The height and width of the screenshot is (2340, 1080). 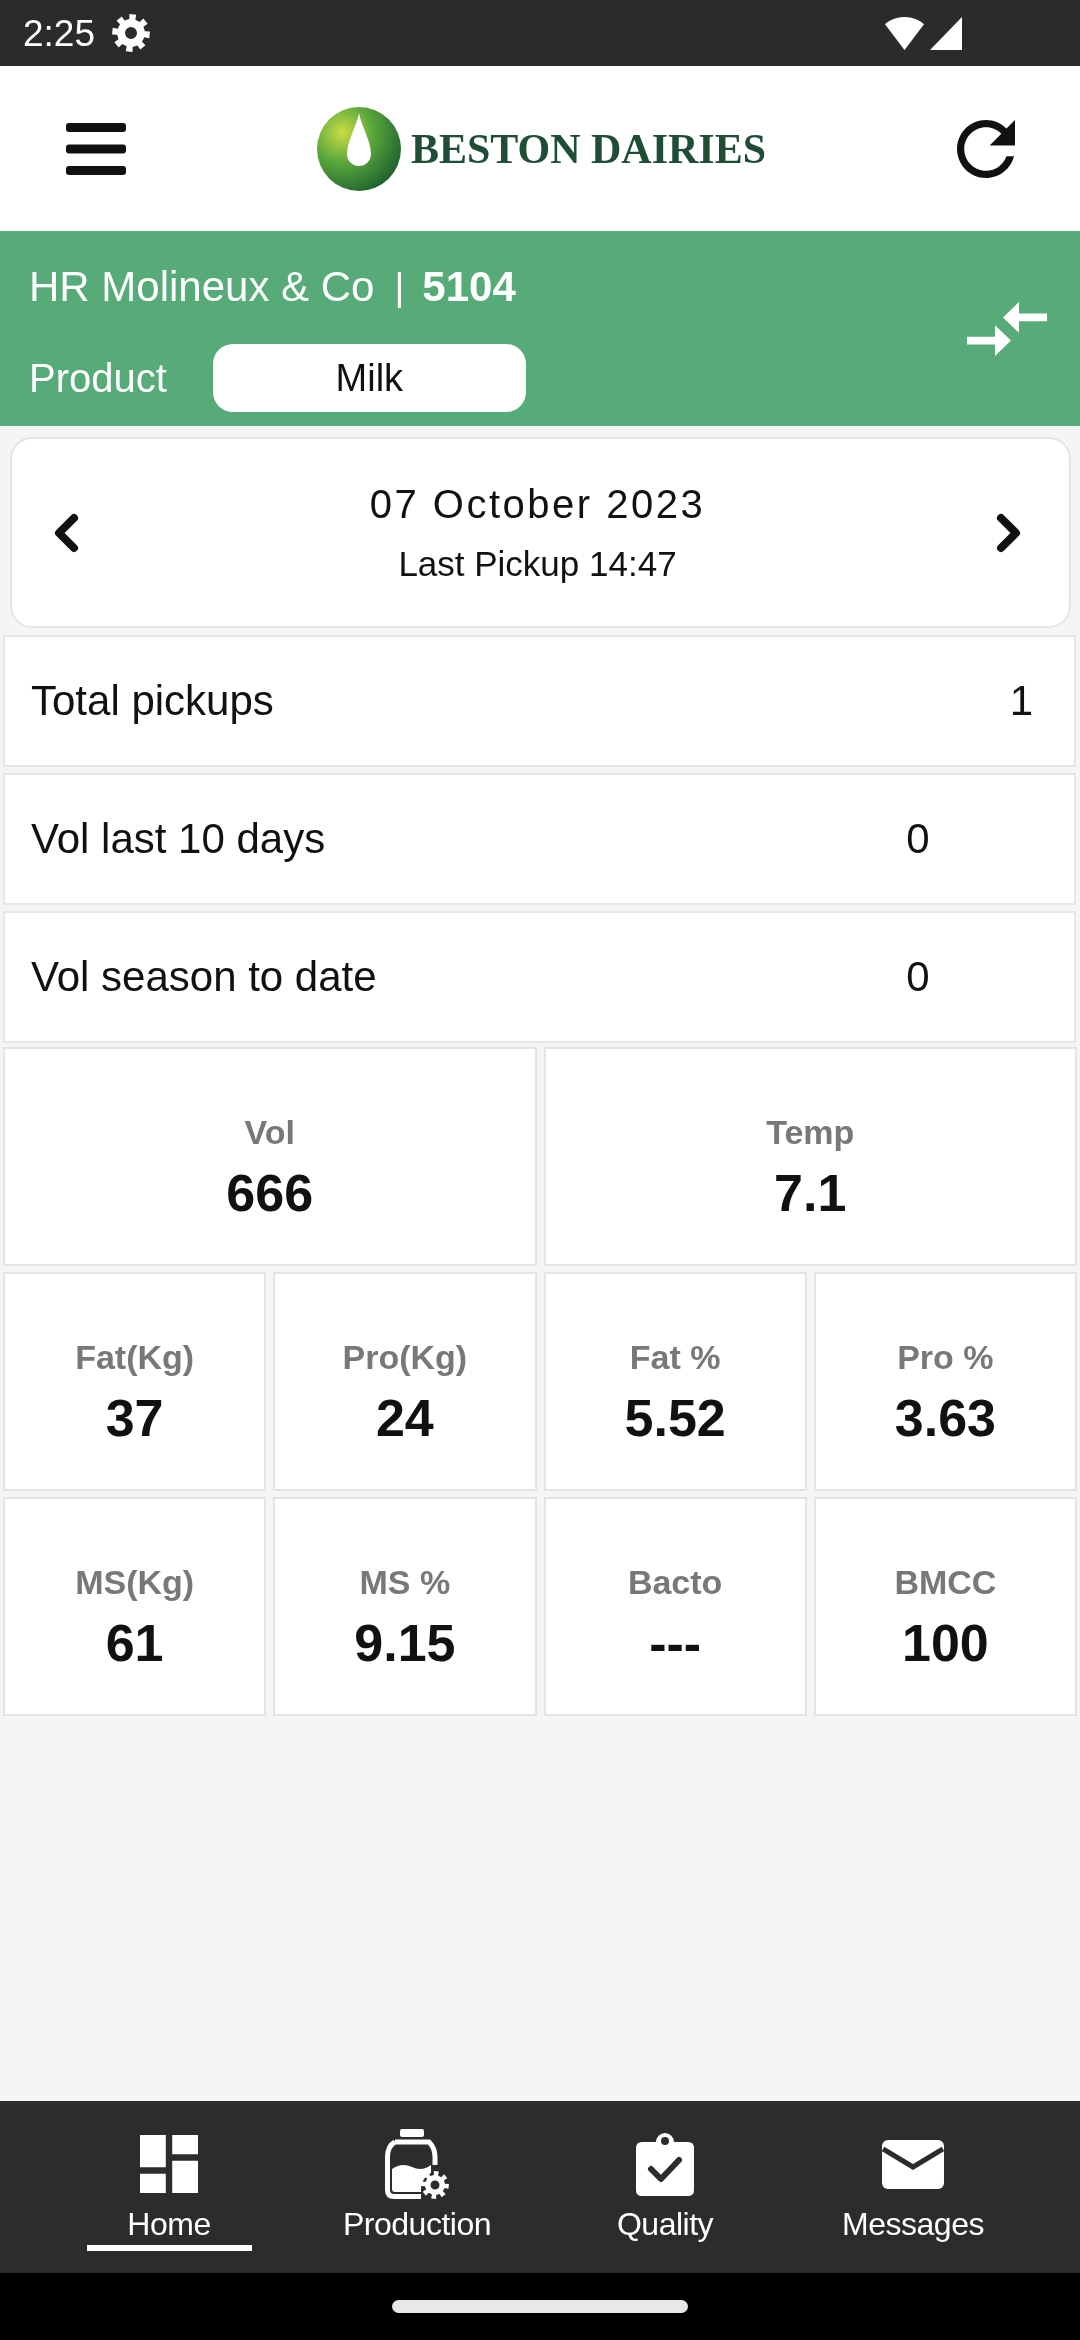 What do you see at coordinates (135, 1581) in the screenshot?
I see `stat-label: MS(Kg)` at bounding box center [135, 1581].